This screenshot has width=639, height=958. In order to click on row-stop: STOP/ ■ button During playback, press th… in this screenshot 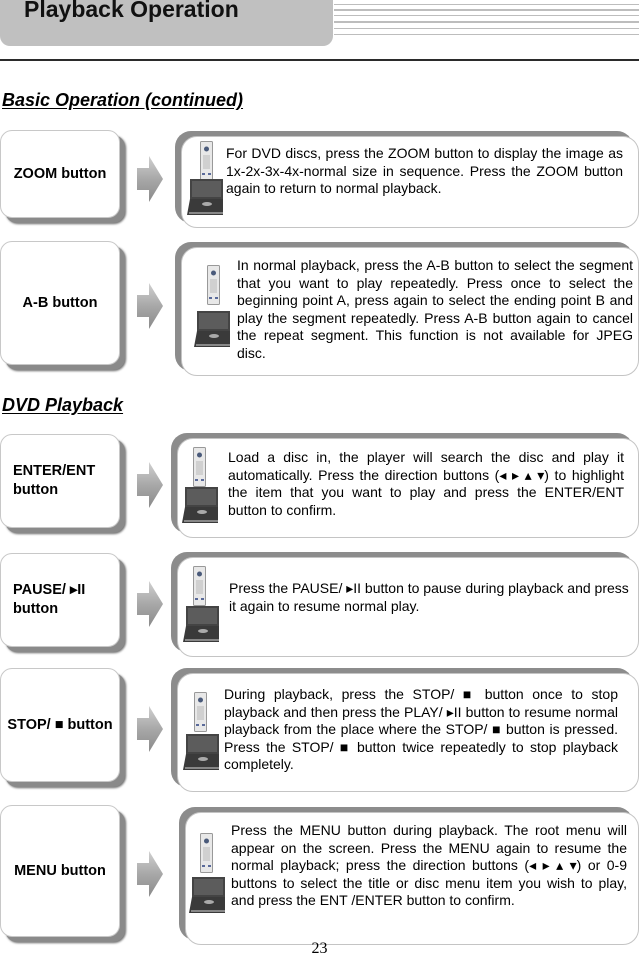, I will do `click(319, 730)`.